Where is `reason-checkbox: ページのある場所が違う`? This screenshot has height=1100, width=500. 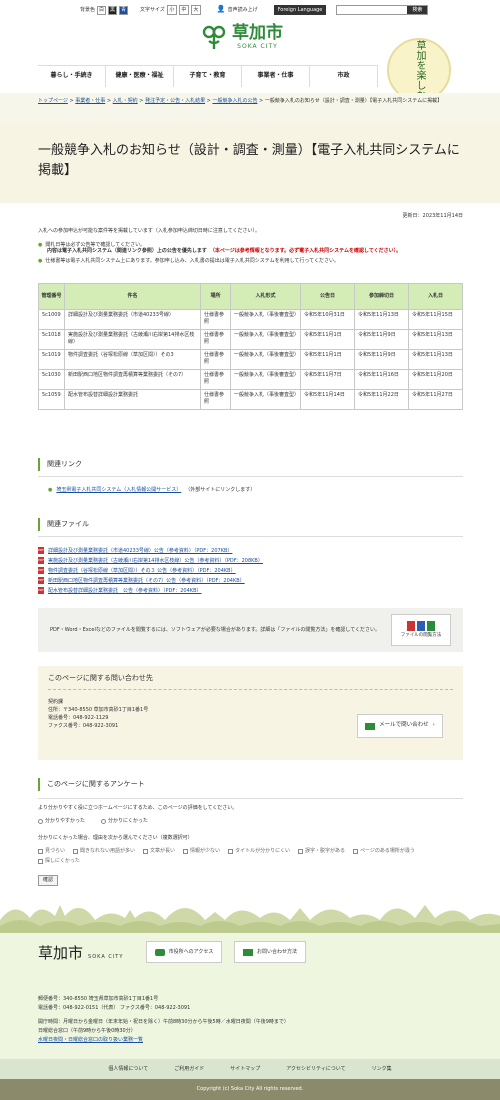 reason-checkbox: ページのある場所が違う is located at coordinates (383, 851).